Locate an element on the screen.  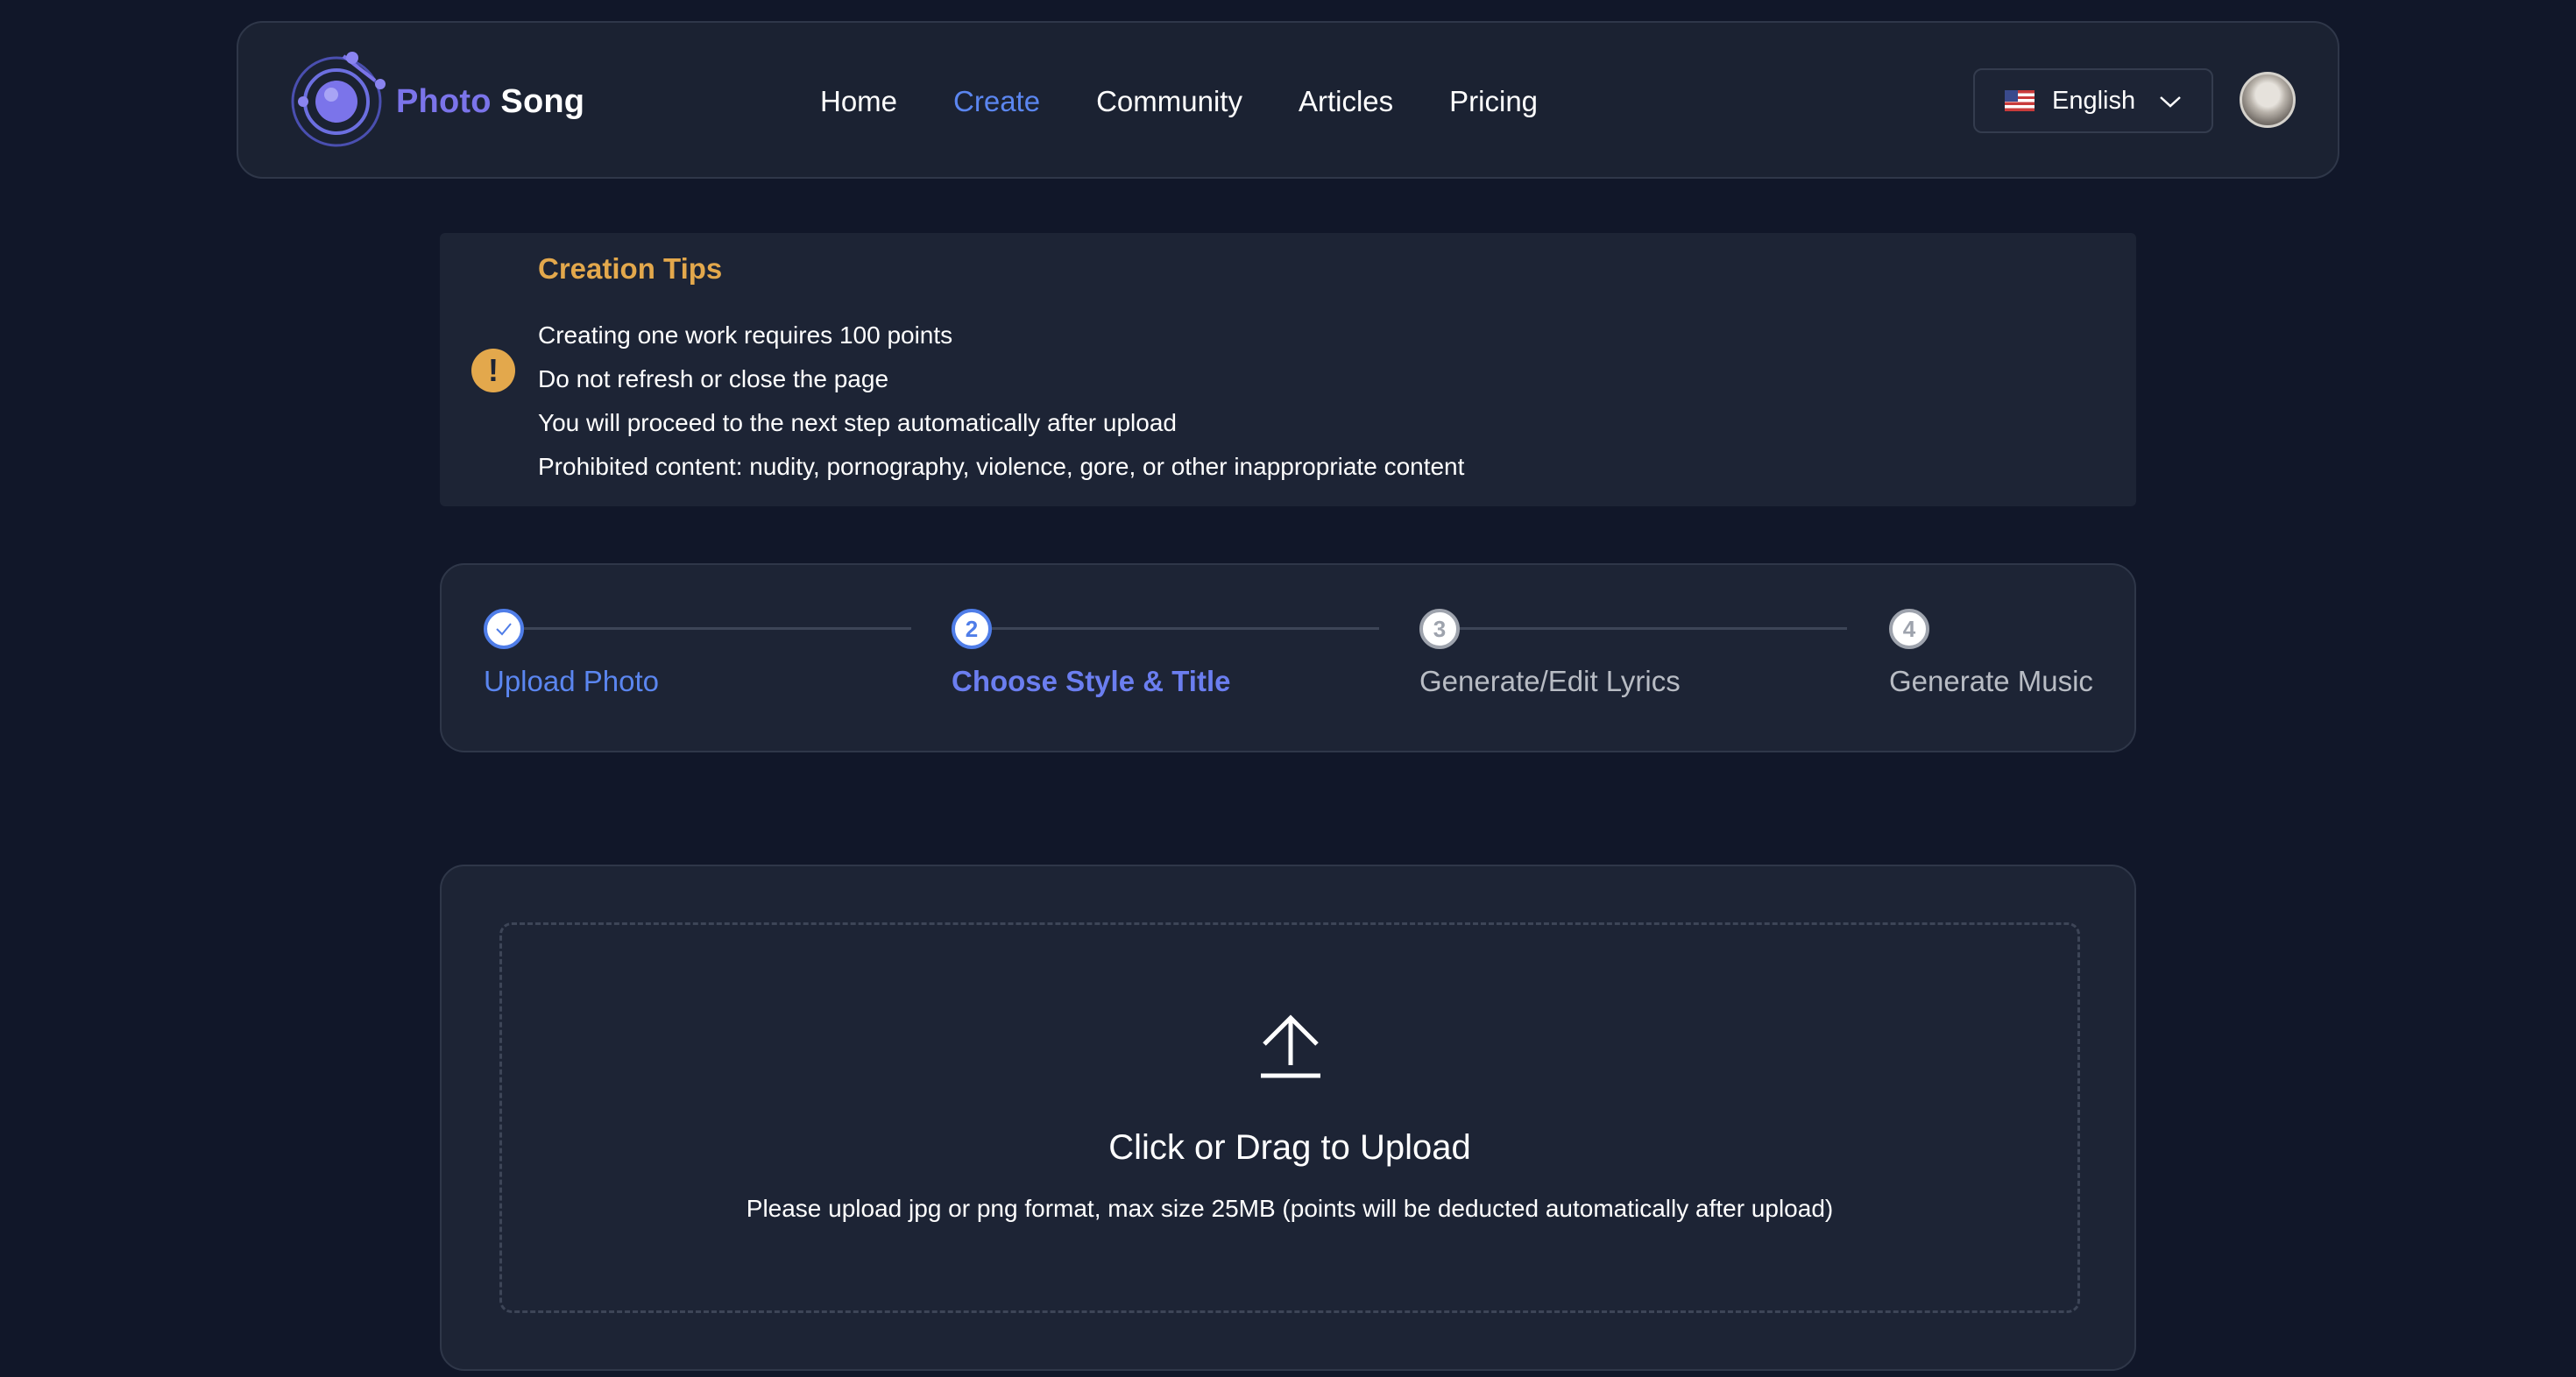
upload-title: Click or Drag to Upload is located at coordinates (1289, 1147).